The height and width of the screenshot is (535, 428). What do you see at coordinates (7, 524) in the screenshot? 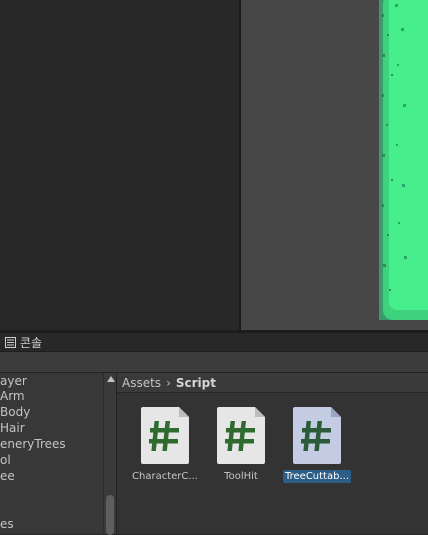
I see `hierarchy-item: es` at bounding box center [7, 524].